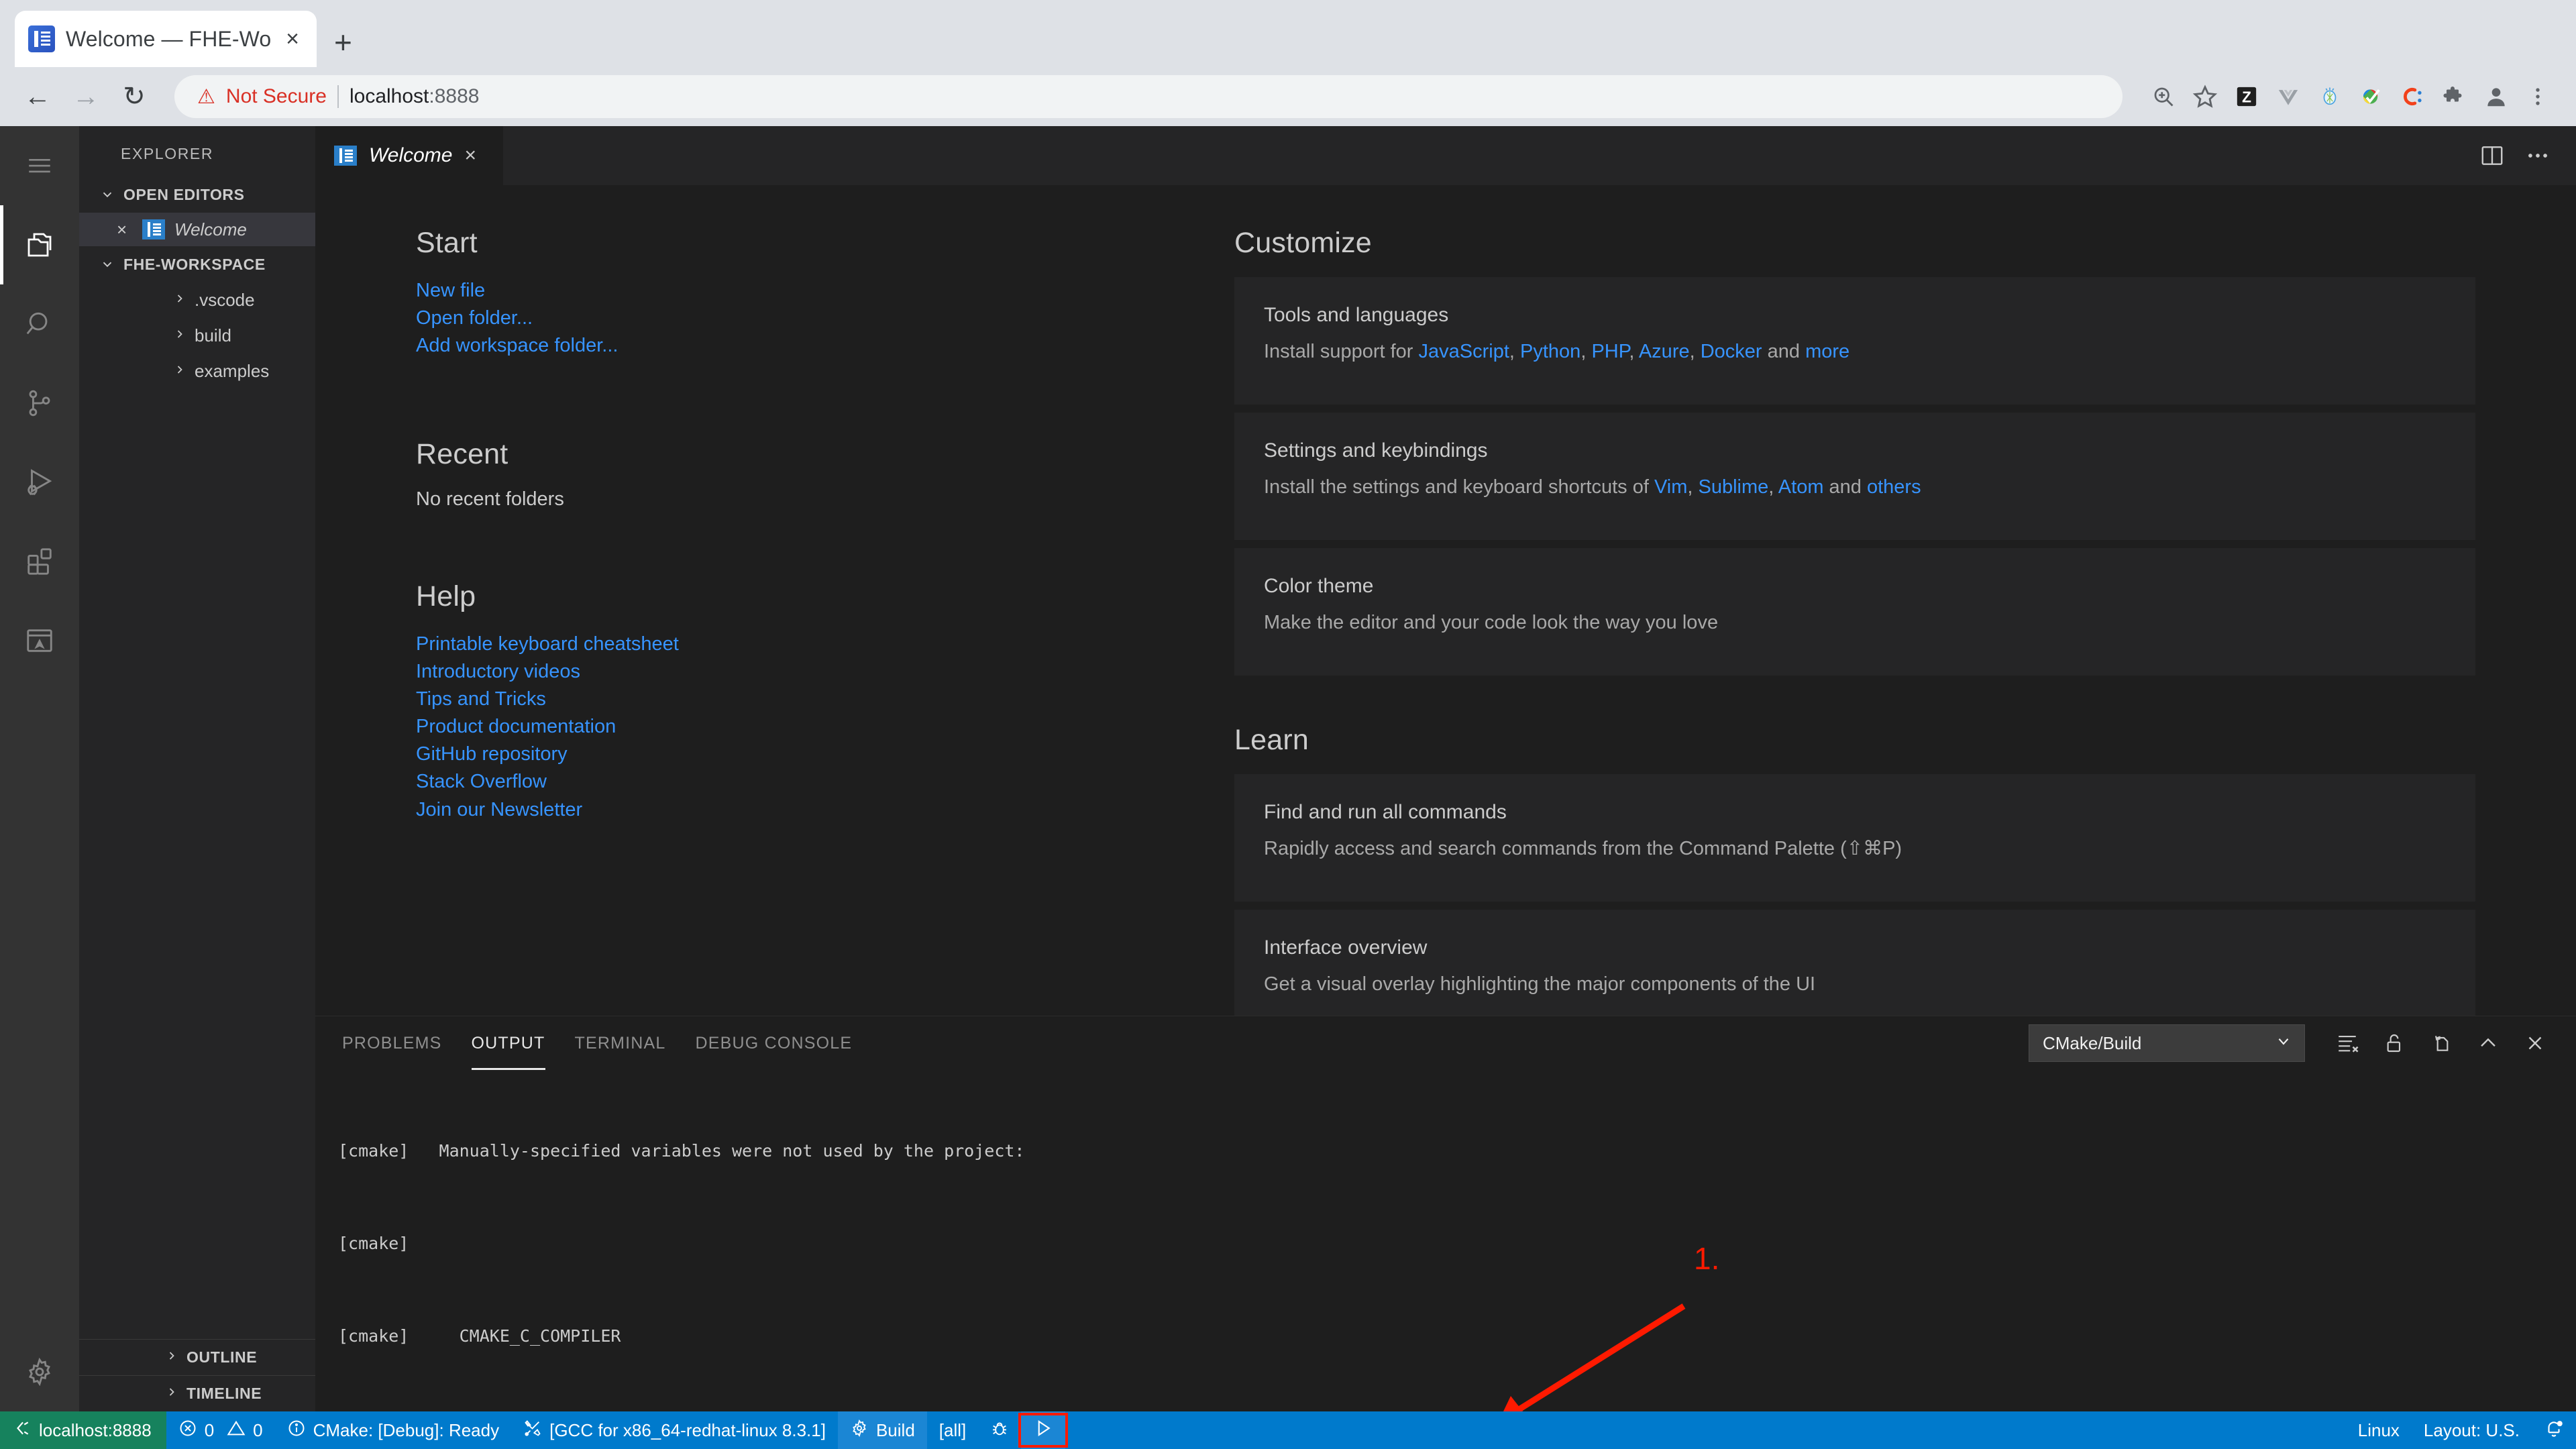 This screenshot has width=2576, height=1449. I want to click on status-build-target: [all], so click(952, 1430).